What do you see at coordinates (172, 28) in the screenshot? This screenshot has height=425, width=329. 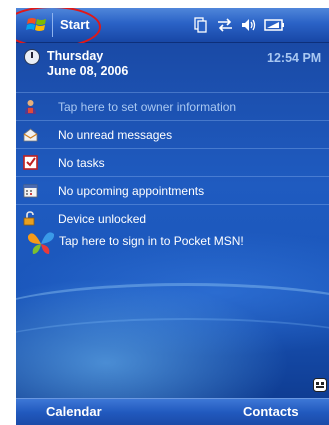 I see `title-bar: Start` at bounding box center [172, 28].